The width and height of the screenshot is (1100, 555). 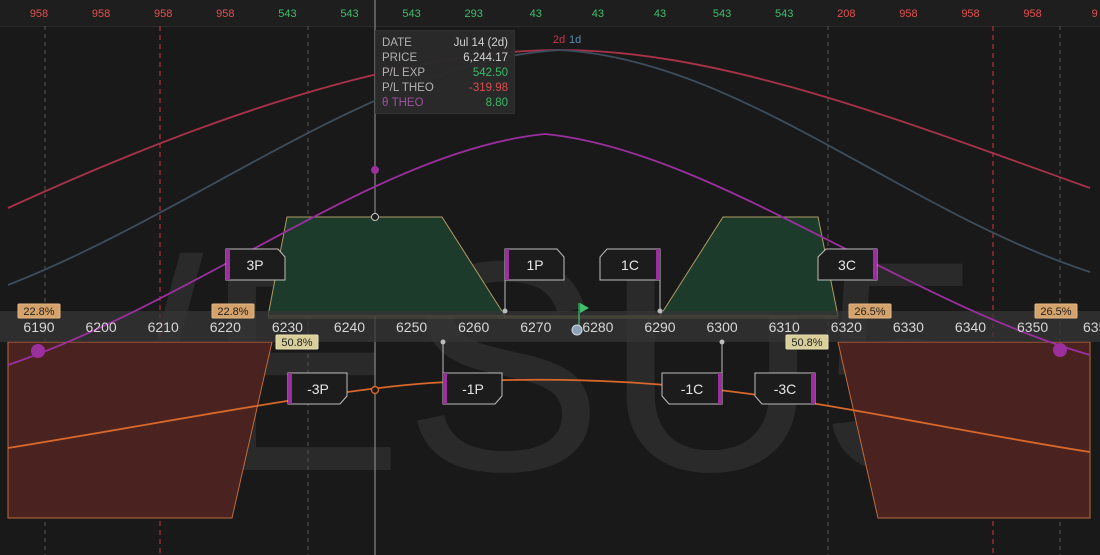 What do you see at coordinates (474, 14) in the screenshot?
I see `position-count-label: 293` at bounding box center [474, 14].